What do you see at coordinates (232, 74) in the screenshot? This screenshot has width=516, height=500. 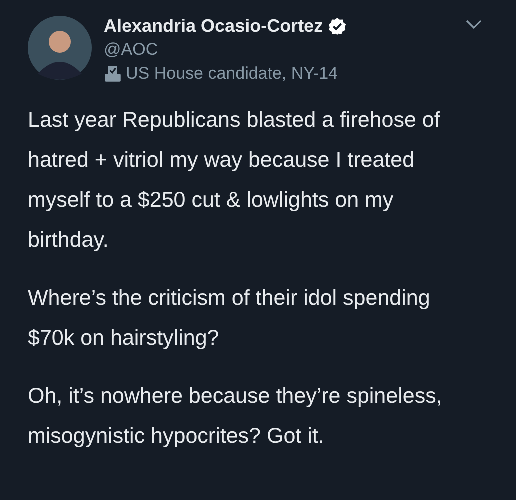 I see `account-label: US House candidate, NY-14` at bounding box center [232, 74].